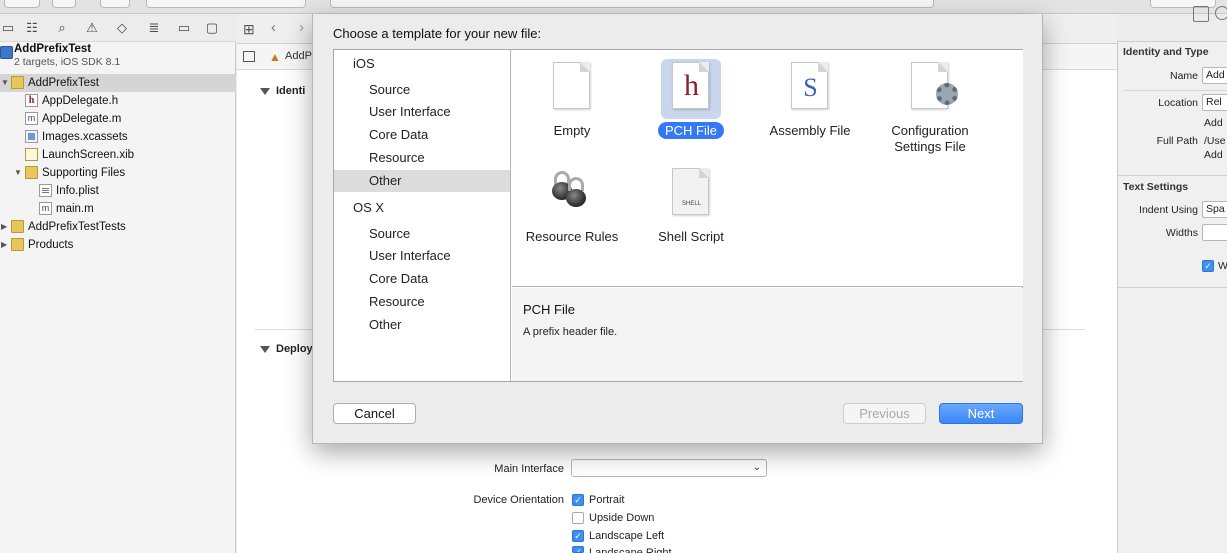 Image resolution: width=1227 pixels, height=553 pixels. What do you see at coordinates (249, 29) in the screenshot?
I see `related-items-icon: ⊞` at bounding box center [249, 29].